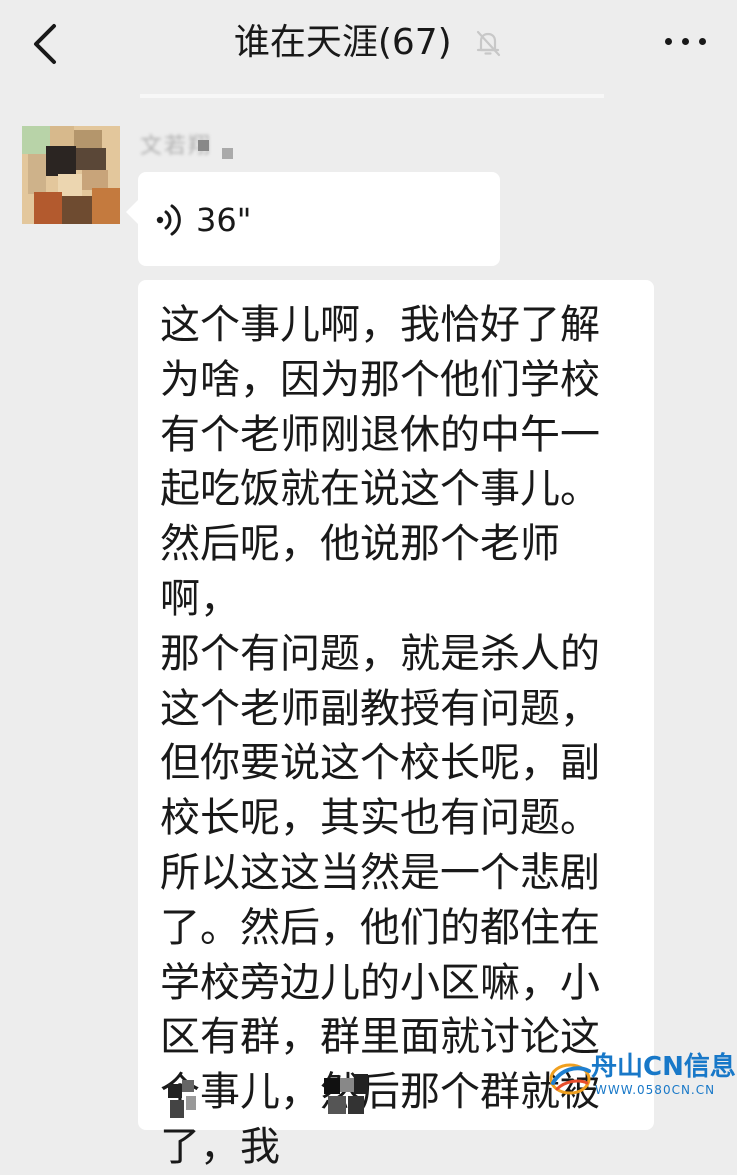  I want to click on header-divider, so click(372, 96).